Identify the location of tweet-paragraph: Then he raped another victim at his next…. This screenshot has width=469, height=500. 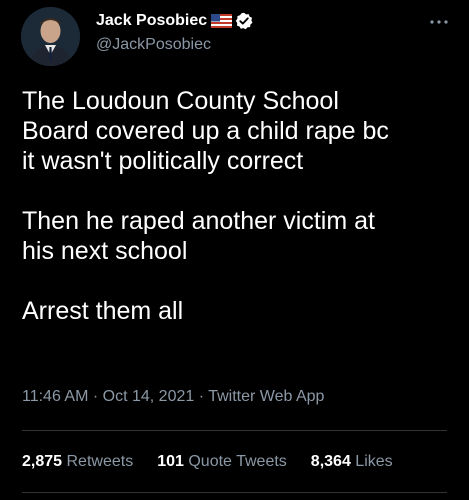
(198, 236).